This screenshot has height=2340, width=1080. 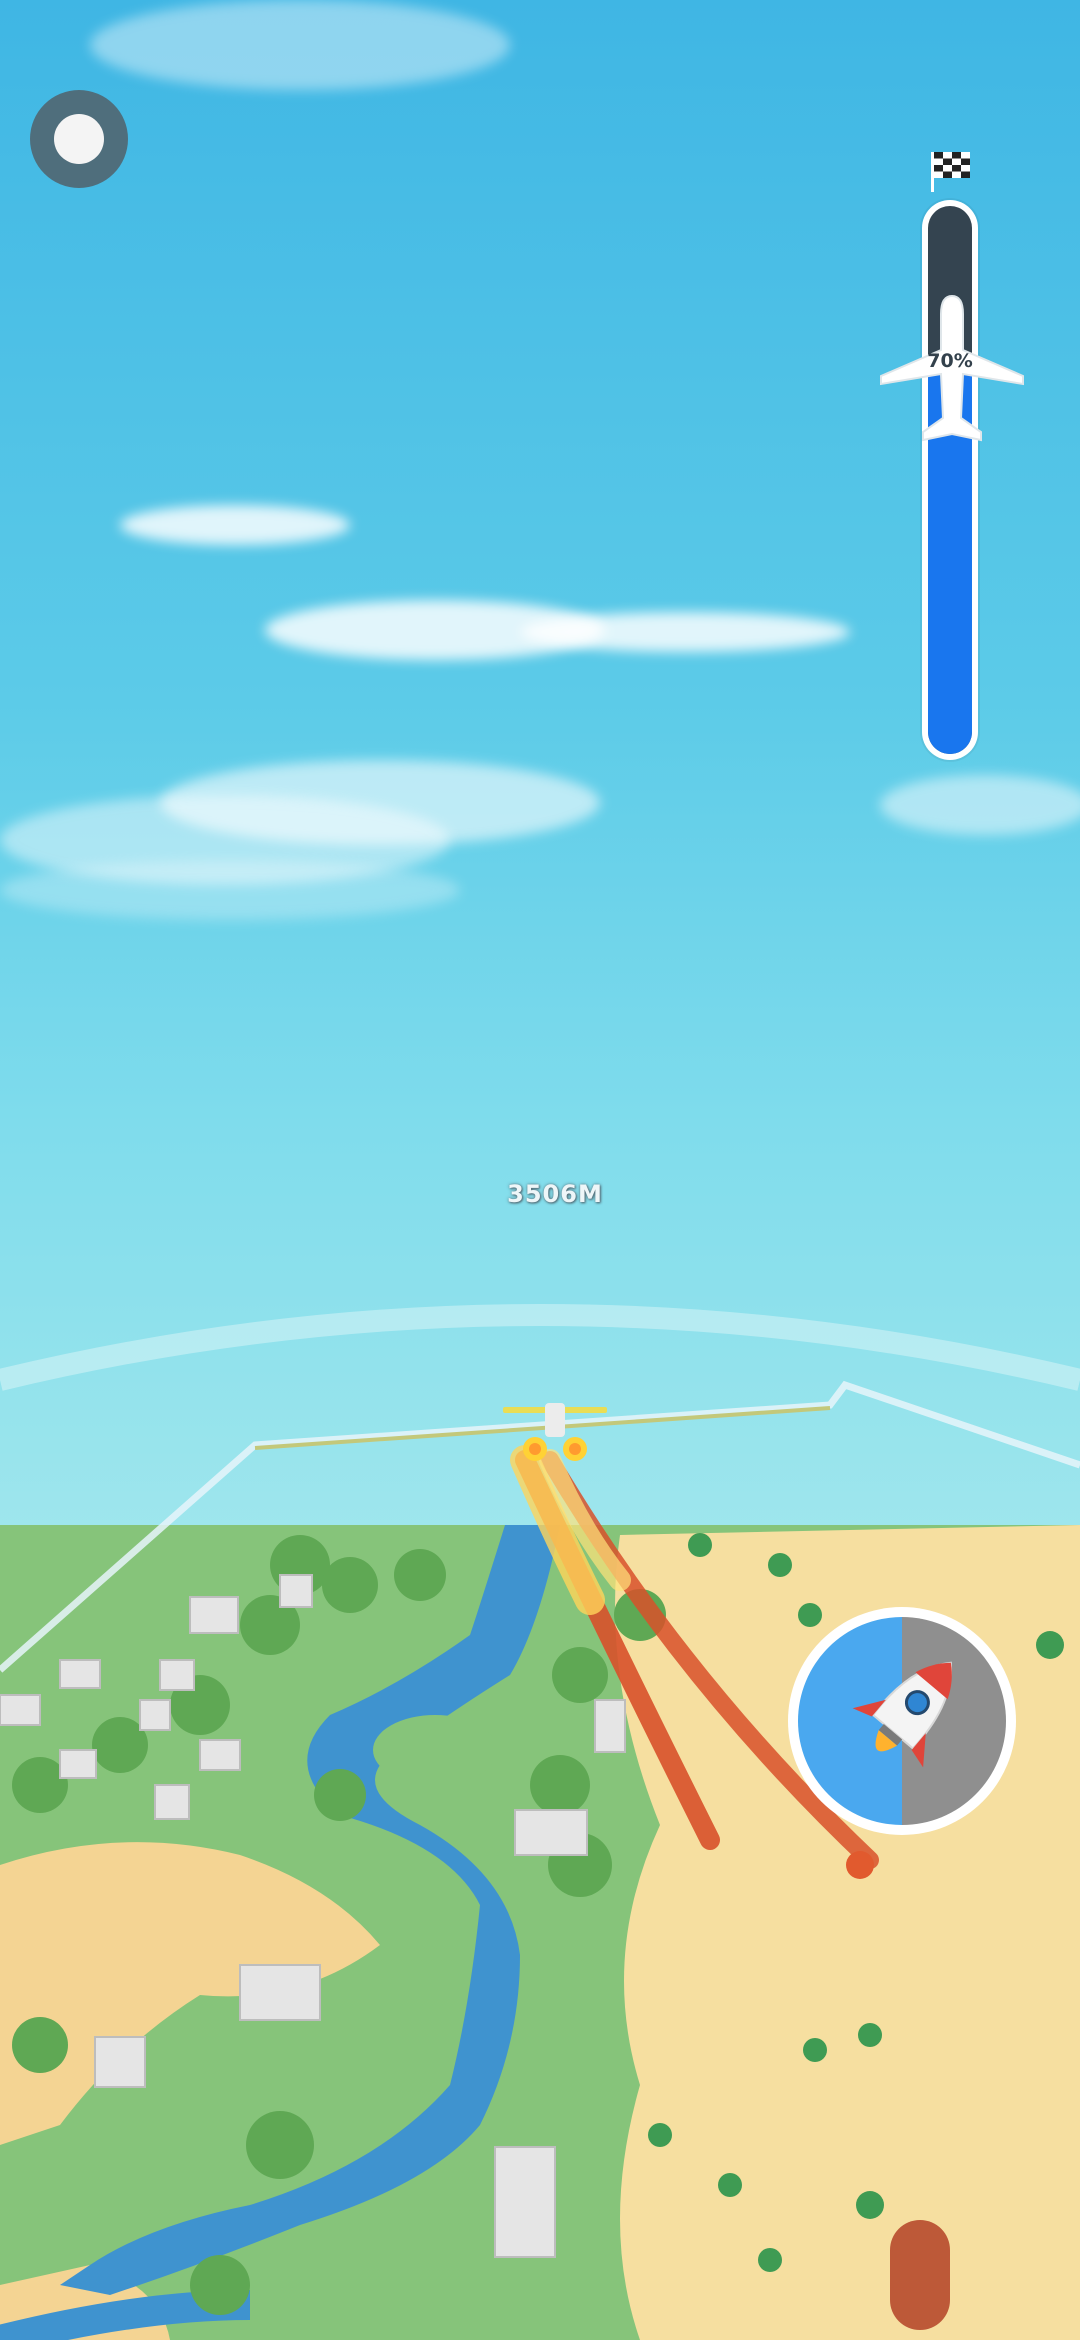 I want to click on pause-button, so click(x=79, y=139).